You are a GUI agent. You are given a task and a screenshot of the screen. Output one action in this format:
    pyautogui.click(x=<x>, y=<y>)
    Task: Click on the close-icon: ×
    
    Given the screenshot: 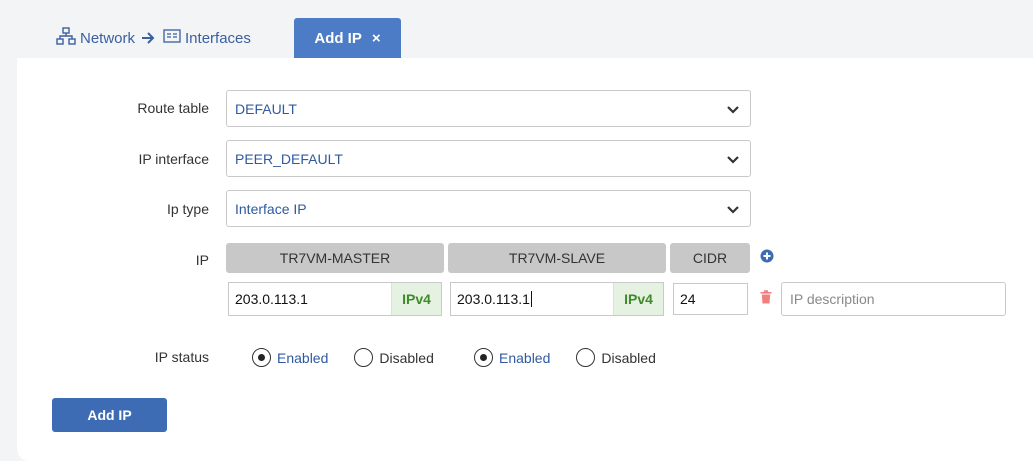 What is the action you would take?
    pyautogui.click(x=376, y=38)
    